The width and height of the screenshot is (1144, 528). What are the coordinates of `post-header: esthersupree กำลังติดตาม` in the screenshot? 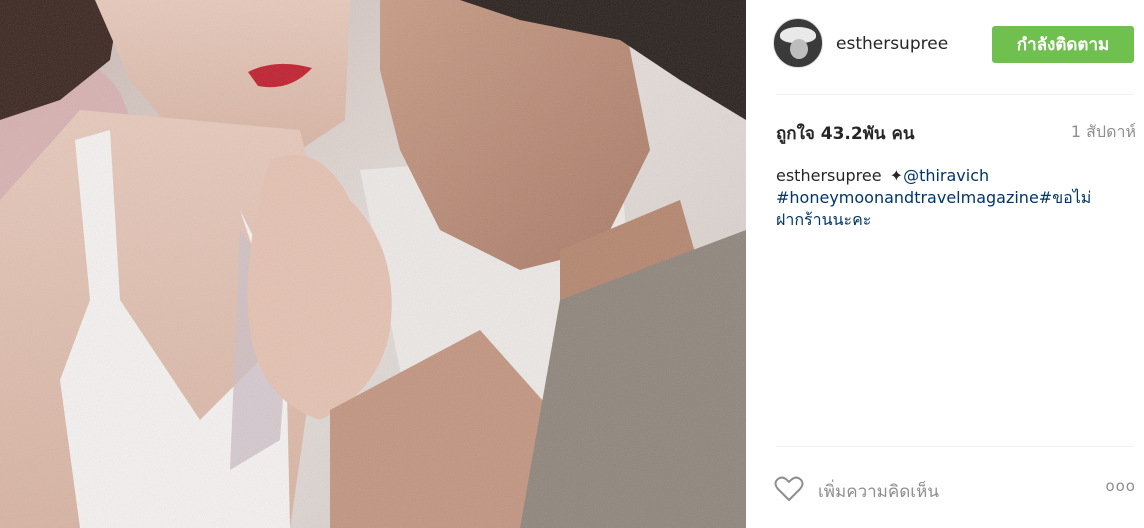 It's located at (945, 47).